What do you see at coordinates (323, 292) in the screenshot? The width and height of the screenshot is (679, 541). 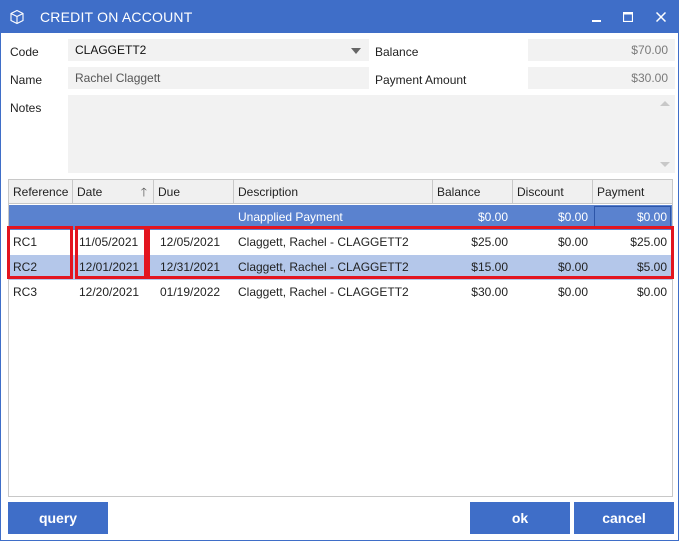 I see `cell-description: Claggett, Rachel - CLAGGETT2` at bounding box center [323, 292].